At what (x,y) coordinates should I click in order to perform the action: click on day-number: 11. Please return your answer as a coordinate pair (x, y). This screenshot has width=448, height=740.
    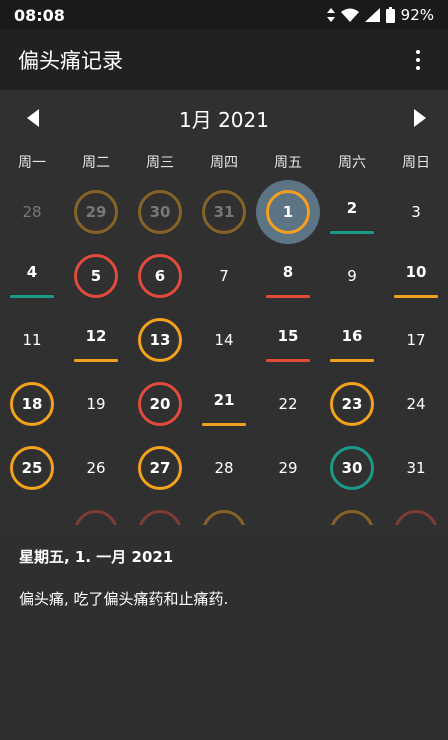
    Looking at the image, I should click on (32, 340).